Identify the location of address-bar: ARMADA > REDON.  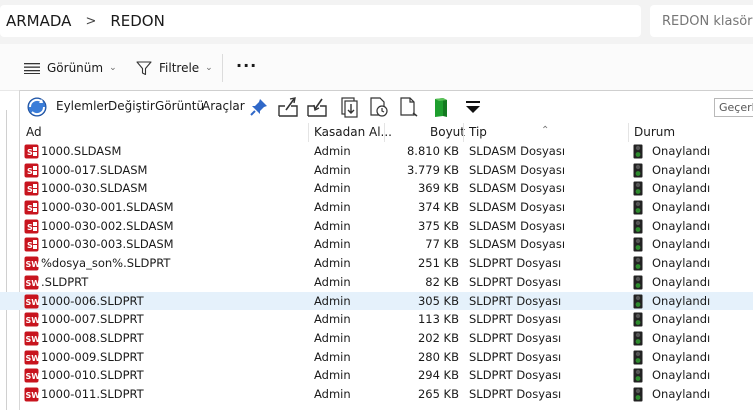
(376, 22).